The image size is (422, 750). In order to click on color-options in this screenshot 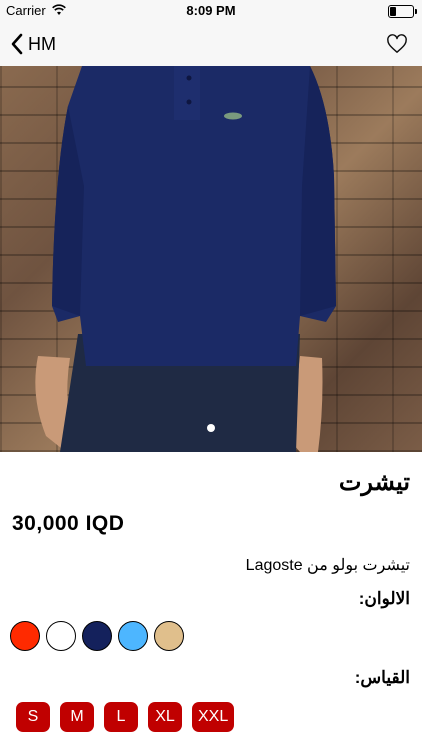, I will do `click(97, 636)`.